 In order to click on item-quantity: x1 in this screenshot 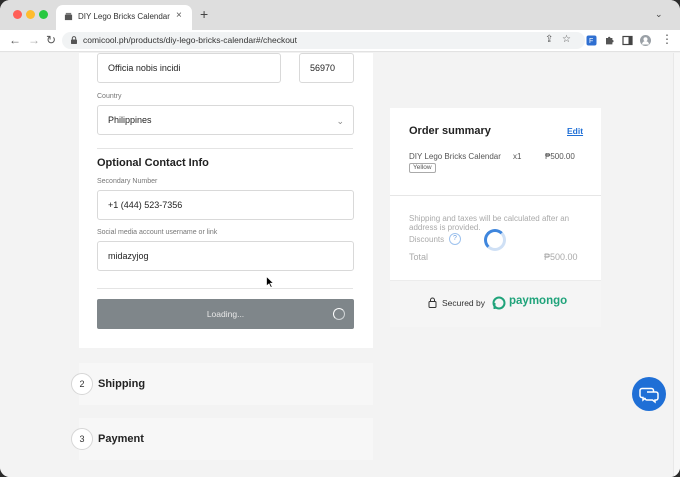, I will do `click(517, 156)`.